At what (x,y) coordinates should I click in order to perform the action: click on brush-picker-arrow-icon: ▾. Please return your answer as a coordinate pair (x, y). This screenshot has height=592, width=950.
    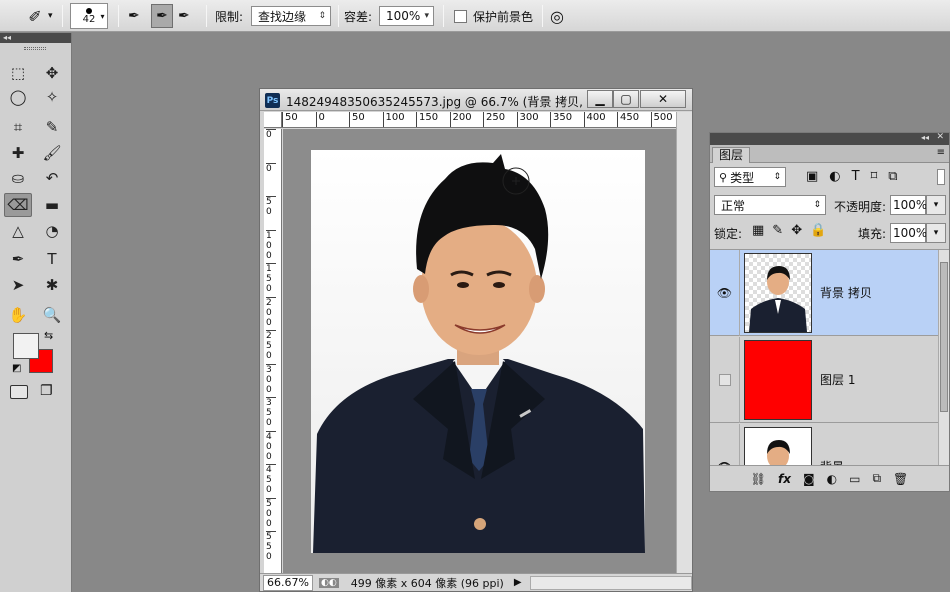
    Looking at the image, I should click on (102, 16).